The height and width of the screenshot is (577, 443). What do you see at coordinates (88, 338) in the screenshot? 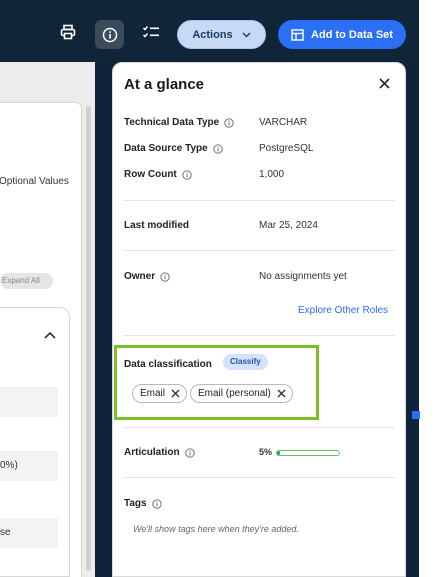
I see `scrollbar` at bounding box center [88, 338].